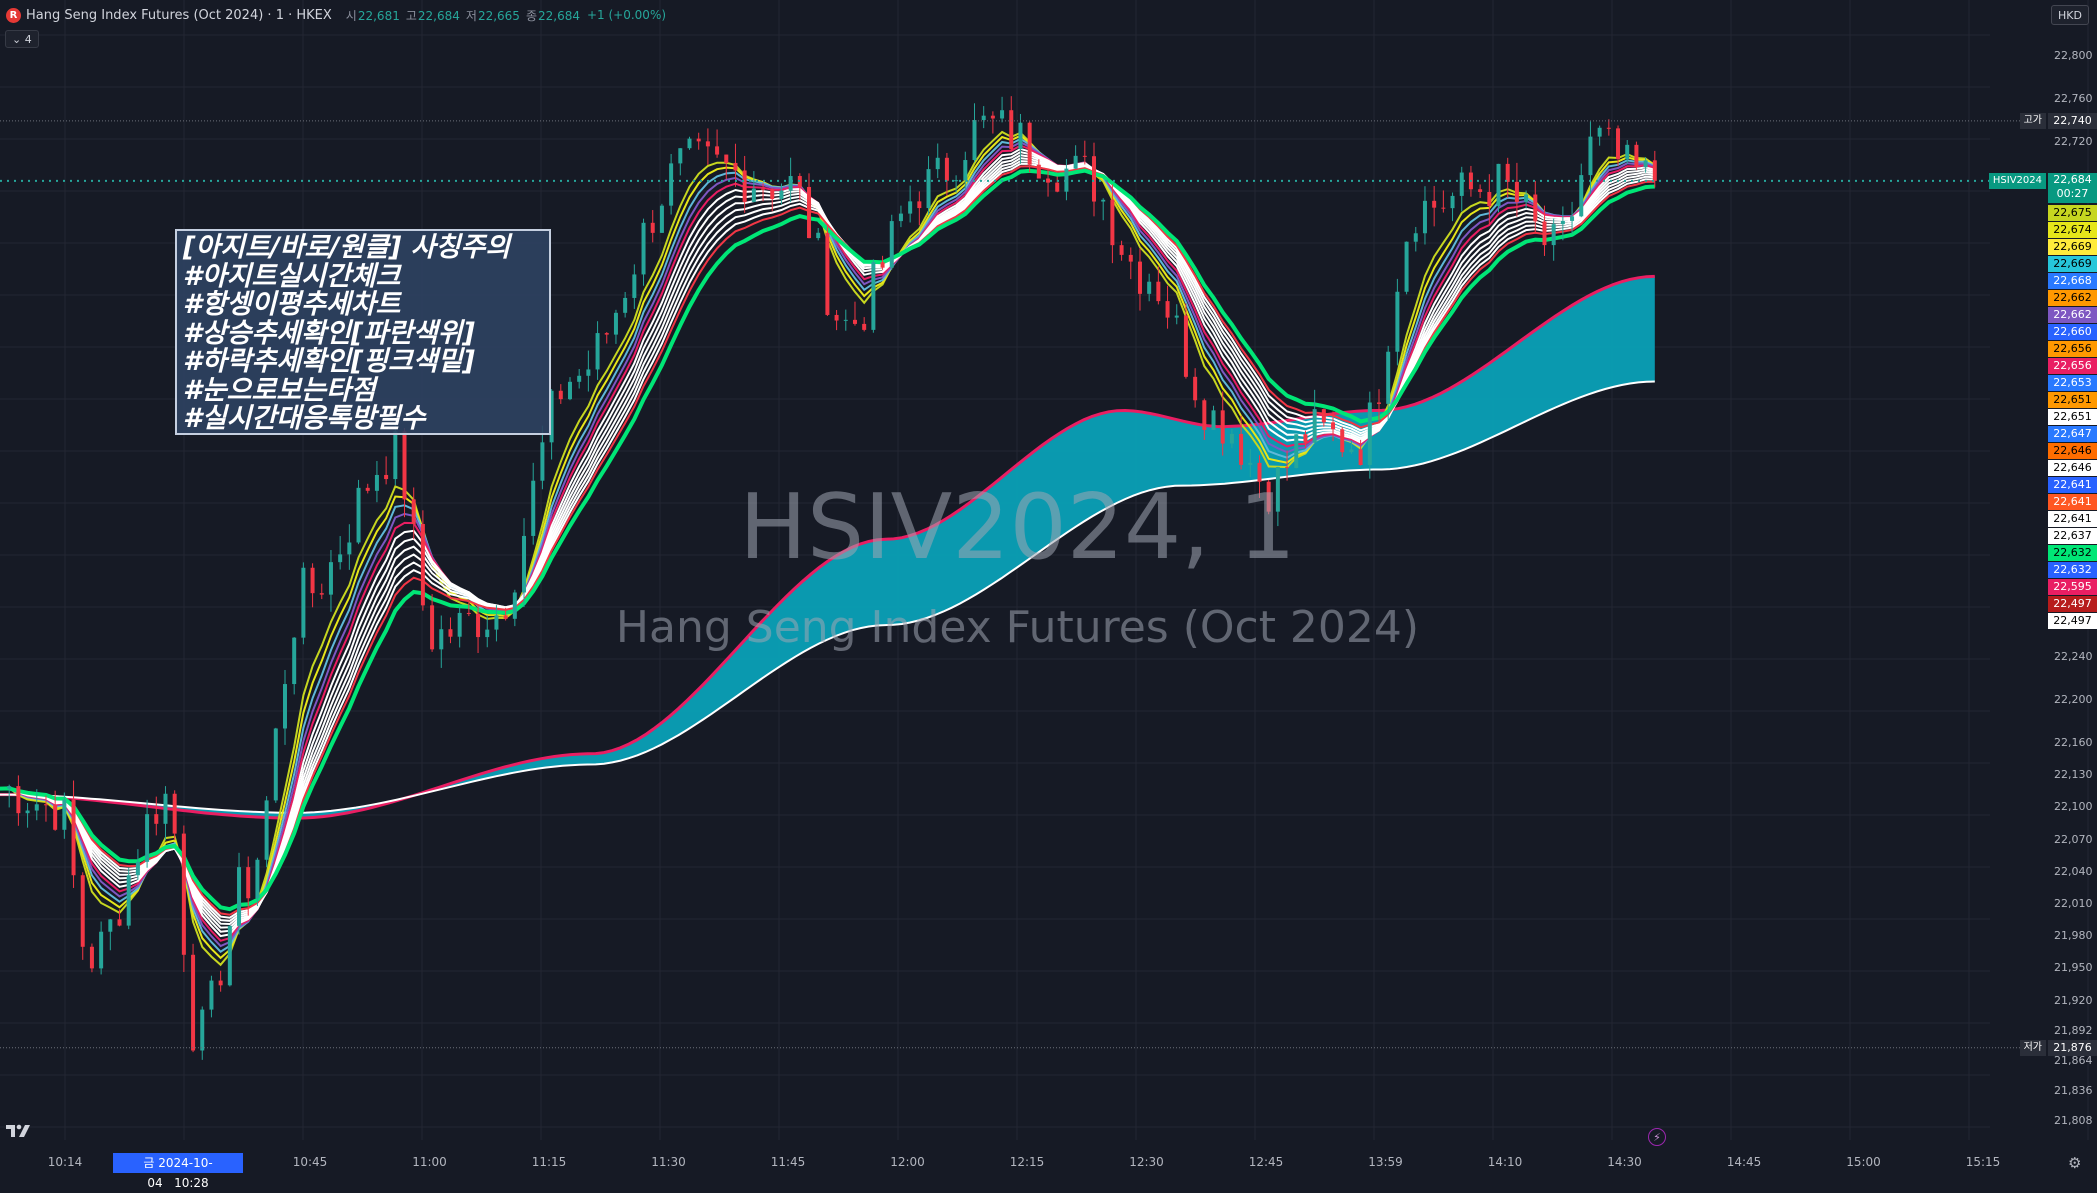  What do you see at coordinates (2074, 1163) in the screenshot?
I see `settings-gear-icon: ⚙` at bounding box center [2074, 1163].